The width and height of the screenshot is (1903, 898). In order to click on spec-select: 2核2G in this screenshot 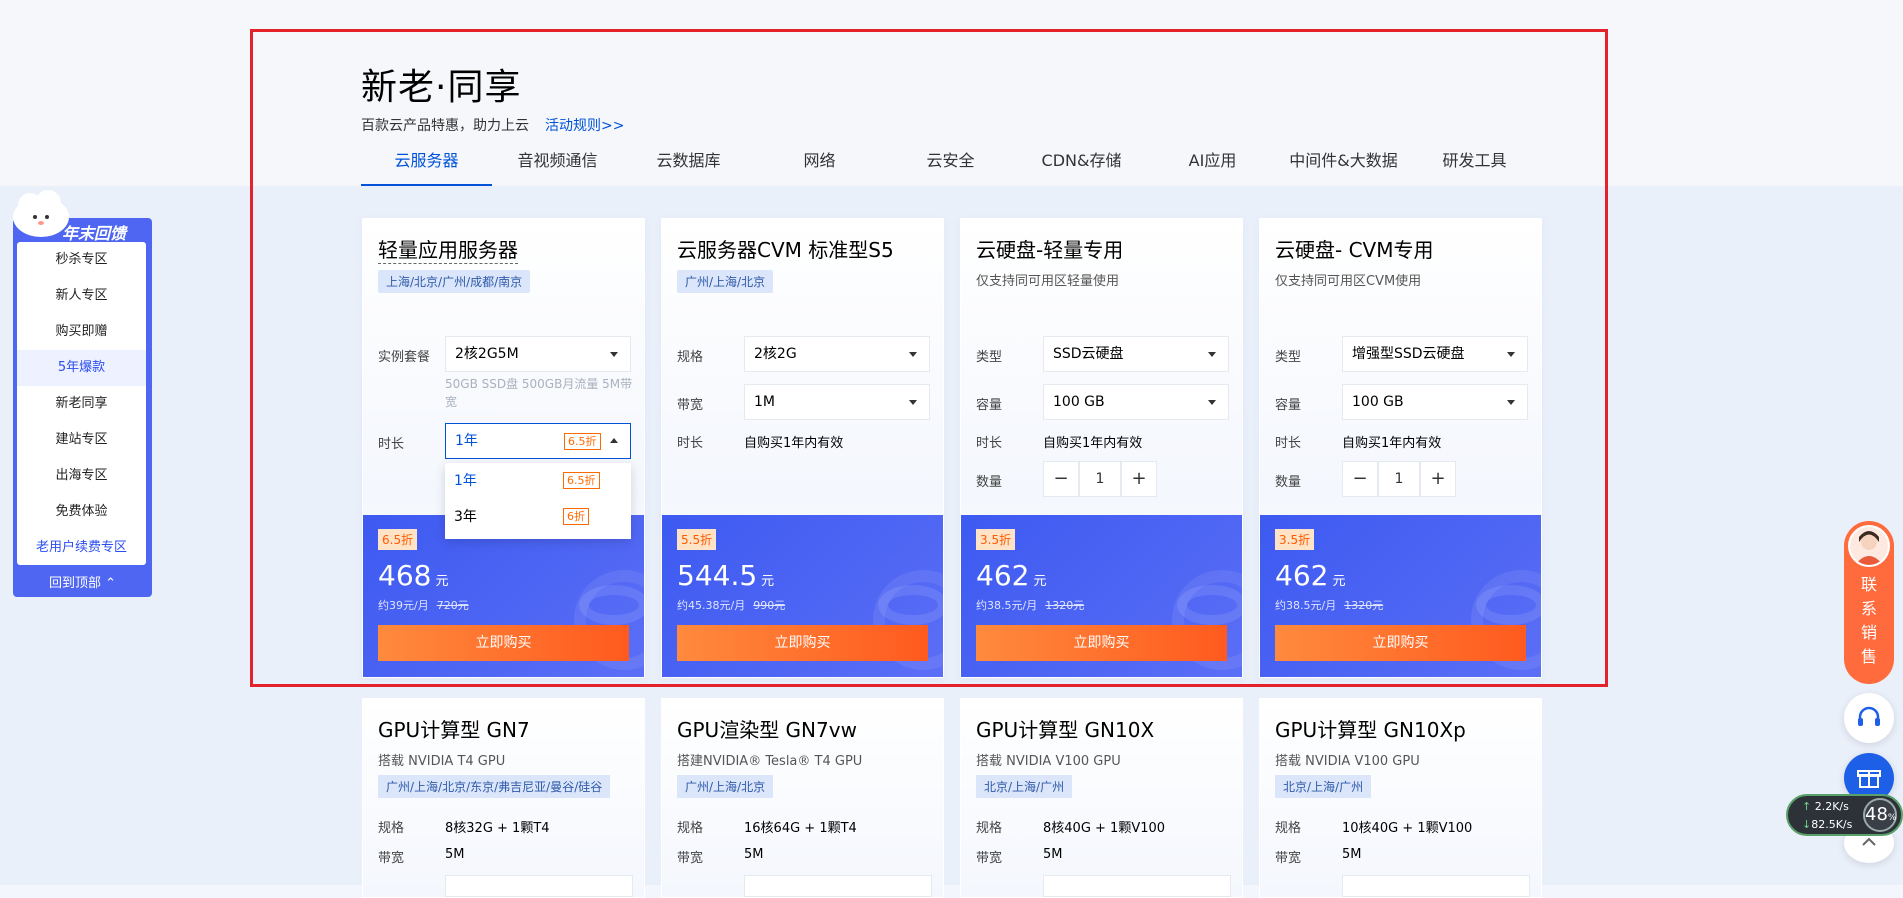, I will do `click(837, 354)`.